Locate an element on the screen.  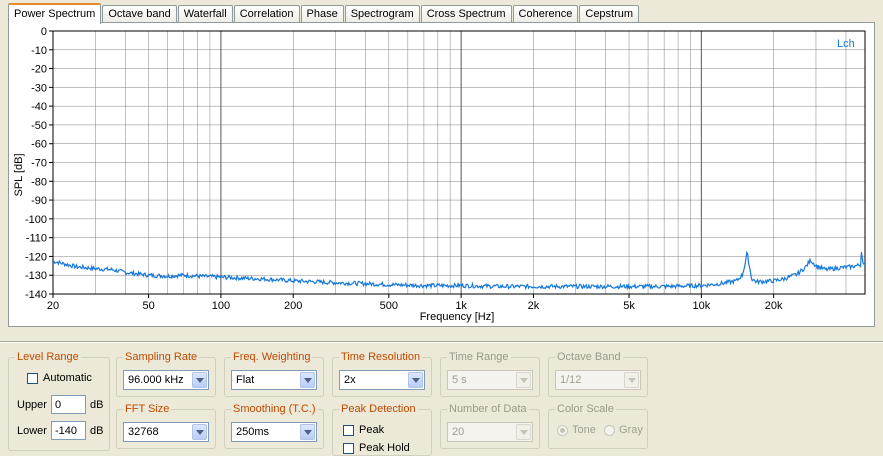
number-of-data-value: 20 is located at coordinates (458, 432).